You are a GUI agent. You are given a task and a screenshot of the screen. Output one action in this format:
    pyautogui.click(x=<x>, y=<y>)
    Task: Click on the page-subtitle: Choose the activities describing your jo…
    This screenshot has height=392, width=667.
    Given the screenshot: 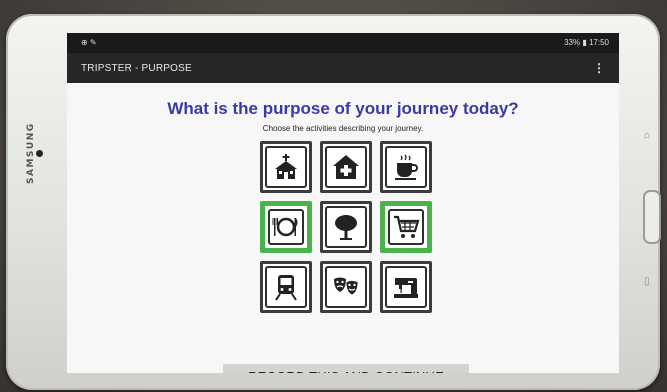 What is the action you would take?
    pyautogui.click(x=343, y=128)
    